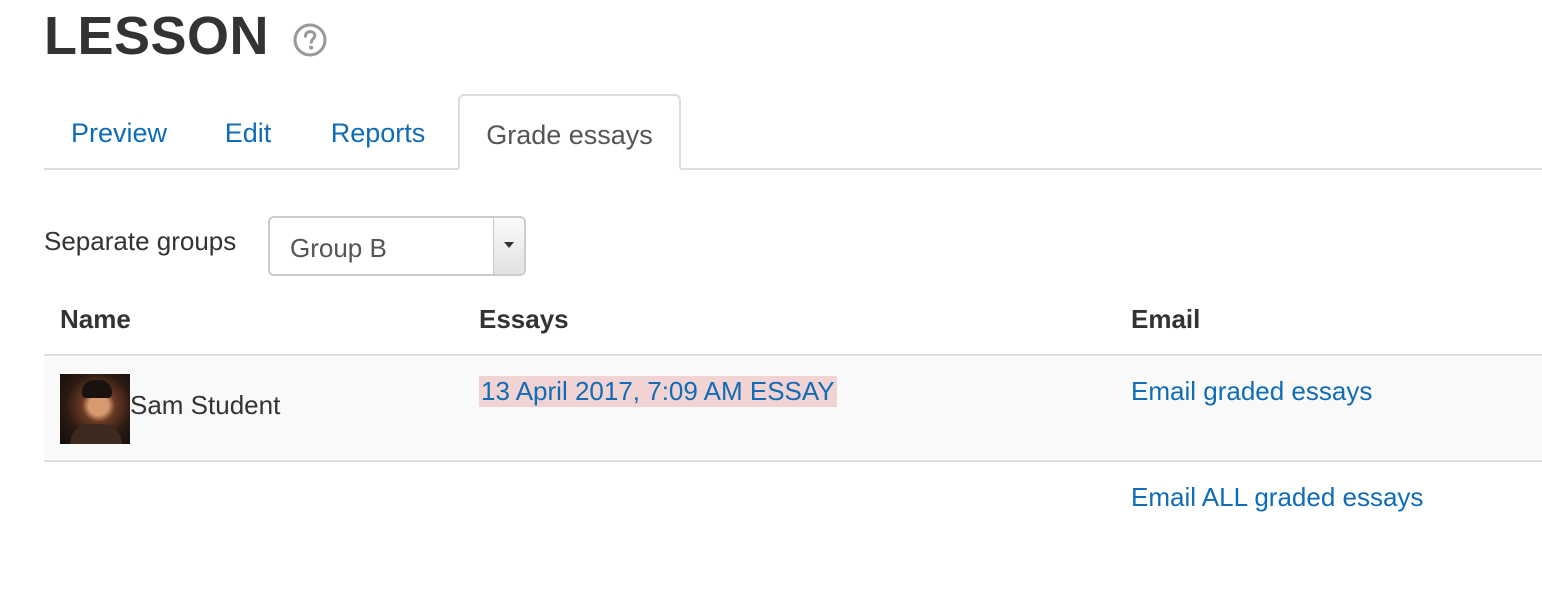 This screenshot has height=598, width=1542. What do you see at coordinates (205, 405) in the screenshot?
I see `student-name-link: Sam Student` at bounding box center [205, 405].